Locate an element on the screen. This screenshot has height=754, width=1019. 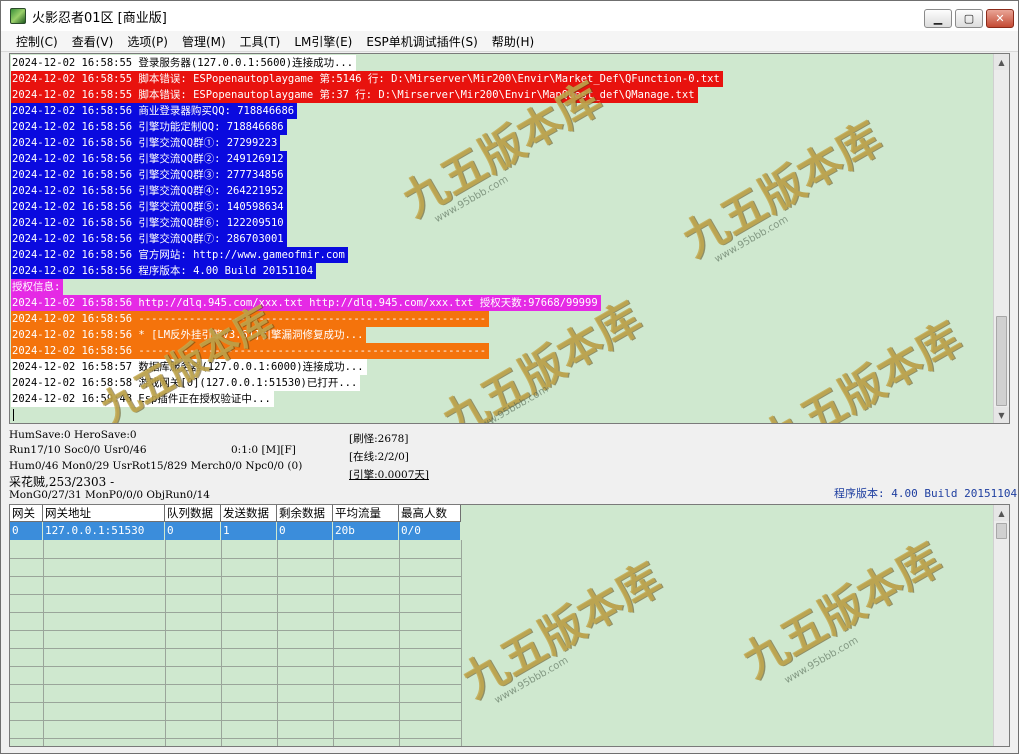
window-controls: ▁ ▢ ✕ is located at coordinates (969, 18).